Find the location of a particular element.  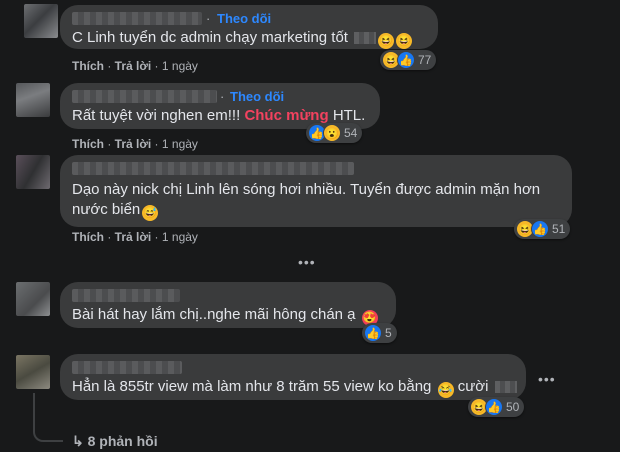

reply-thread-line is located at coordinates (48, 417).